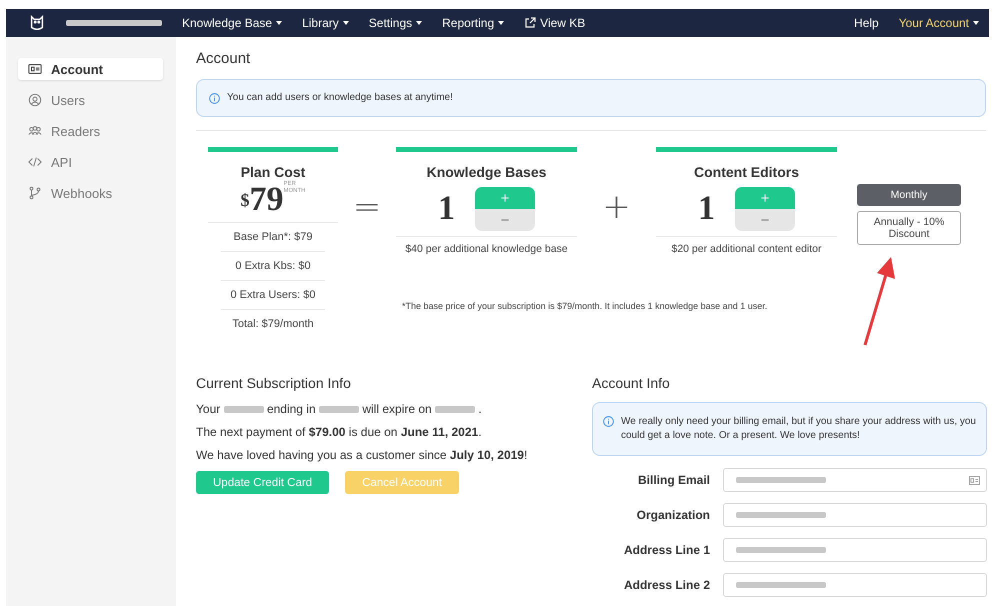  Describe the element at coordinates (224, 58) in the screenshot. I see `page-title: Account` at that location.